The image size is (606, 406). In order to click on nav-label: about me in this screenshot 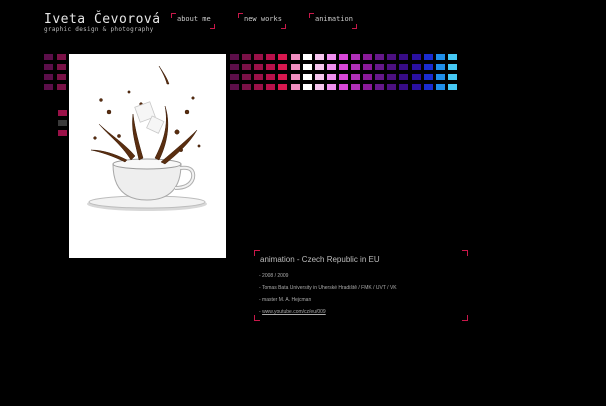, I will do `click(194, 19)`.